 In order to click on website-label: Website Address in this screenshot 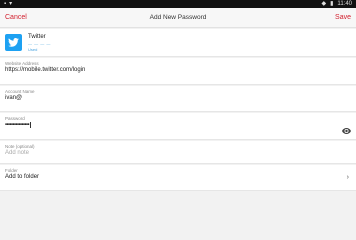, I will do `click(22, 63)`.